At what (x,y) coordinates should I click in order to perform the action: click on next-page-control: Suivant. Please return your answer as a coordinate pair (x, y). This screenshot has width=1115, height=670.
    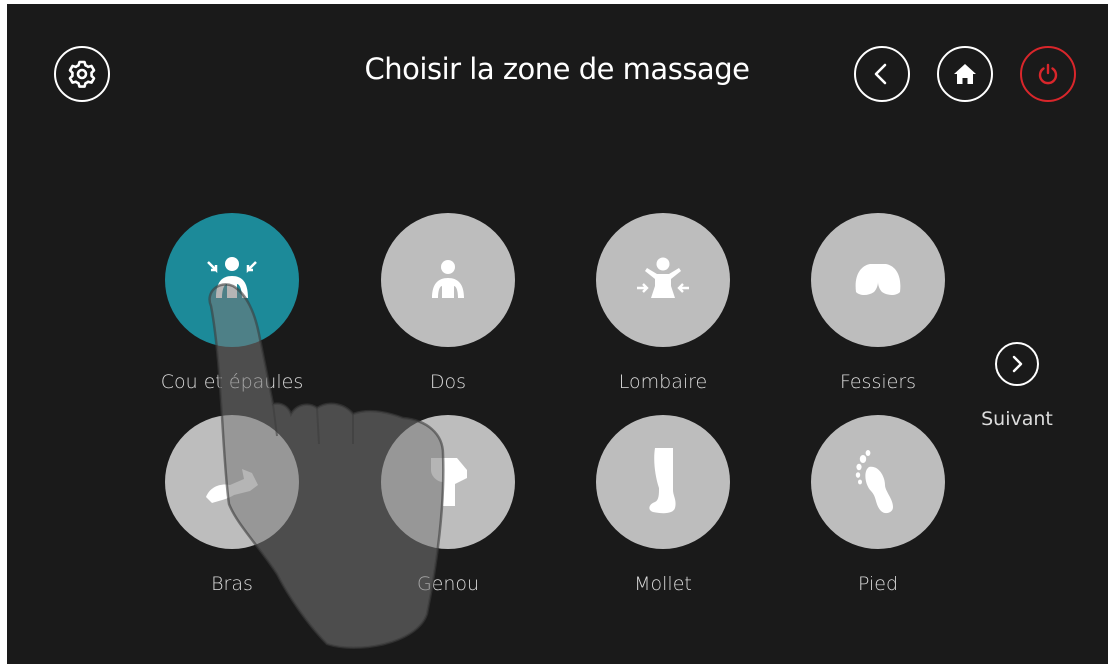
    Looking at the image, I should click on (1017, 386).